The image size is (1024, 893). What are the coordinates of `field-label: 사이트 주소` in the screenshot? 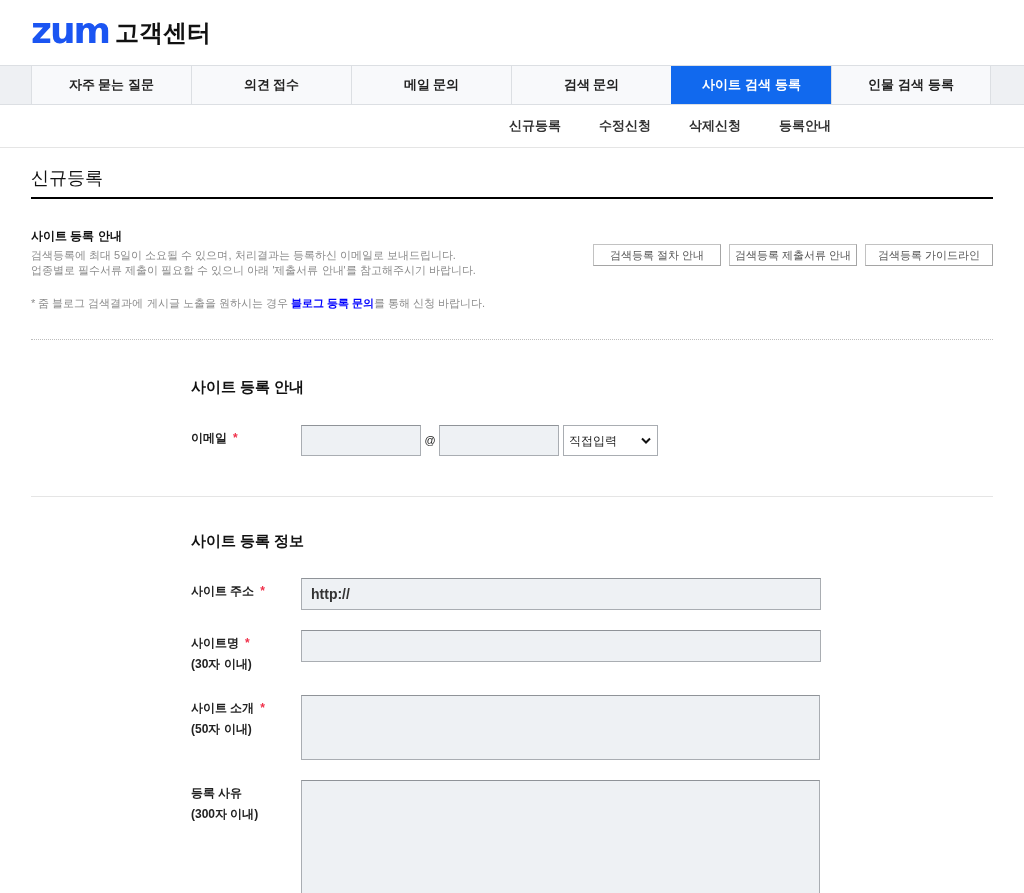 It's located at (223, 591).